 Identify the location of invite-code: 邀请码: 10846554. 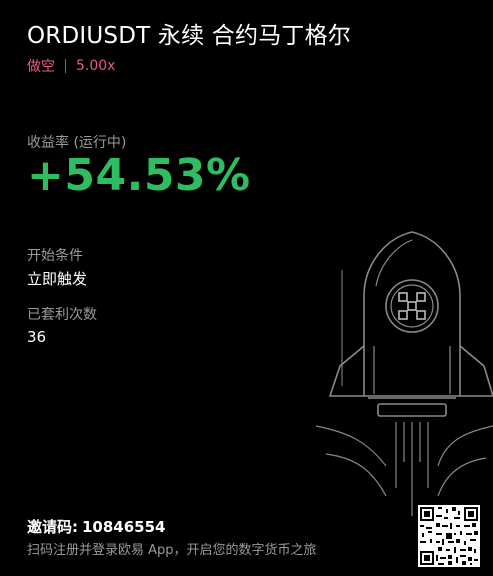
(96, 526).